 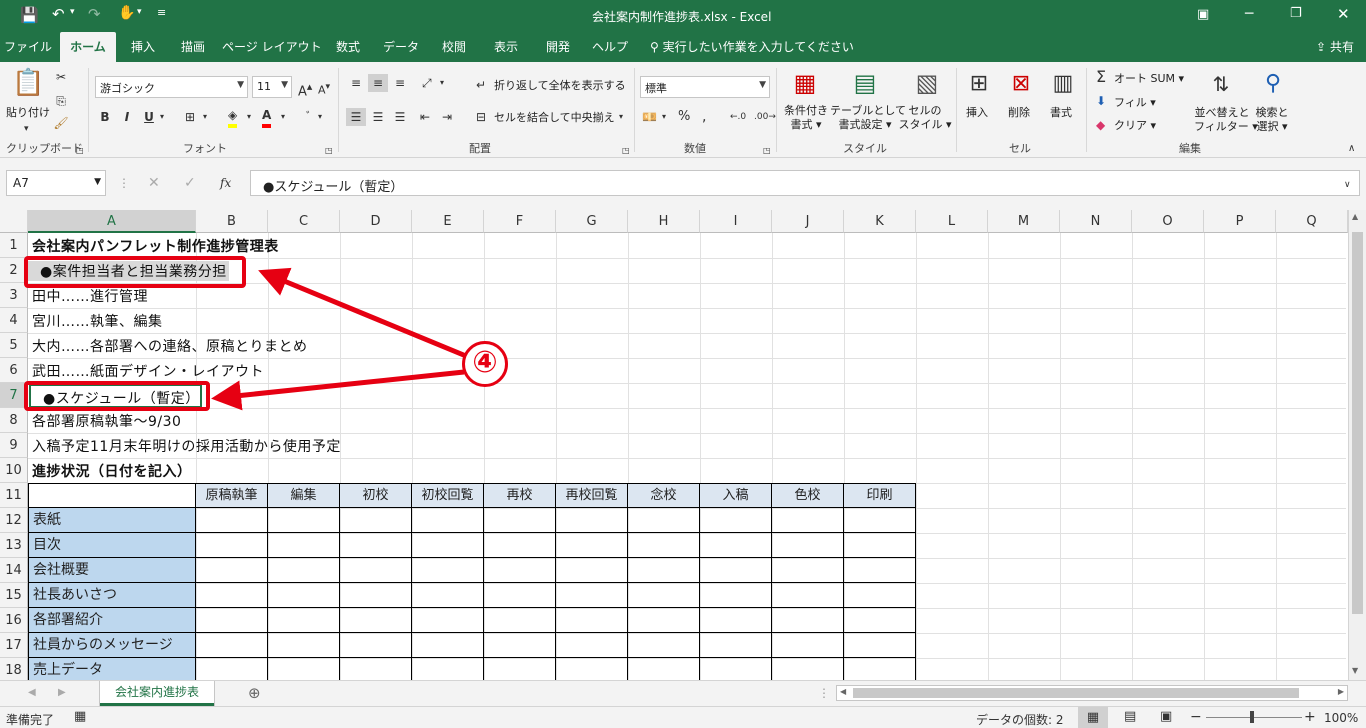 I want to click on bold-button: B, so click(x=105, y=117).